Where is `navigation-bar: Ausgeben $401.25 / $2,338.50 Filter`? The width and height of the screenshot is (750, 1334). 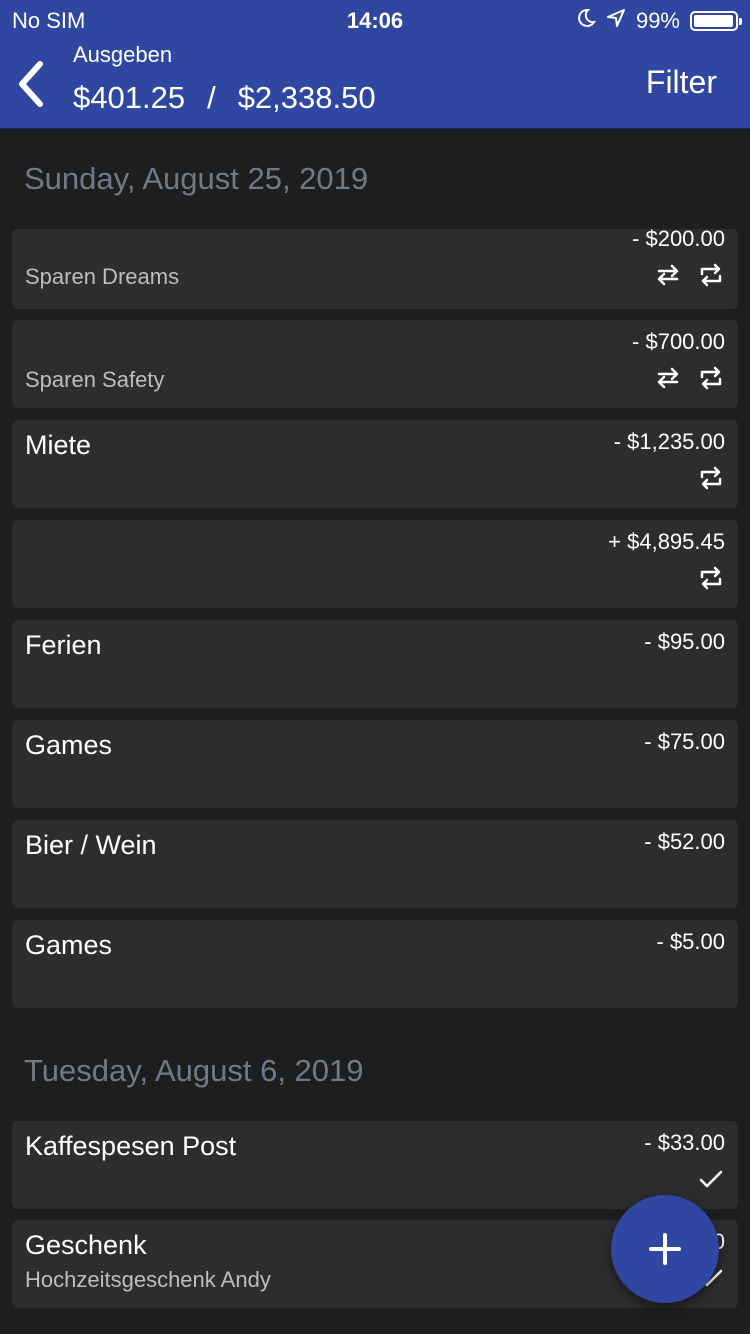
navigation-bar: Ausgeben $401.25 / $2,338.50 Filter is located at coordinates (375, 84).